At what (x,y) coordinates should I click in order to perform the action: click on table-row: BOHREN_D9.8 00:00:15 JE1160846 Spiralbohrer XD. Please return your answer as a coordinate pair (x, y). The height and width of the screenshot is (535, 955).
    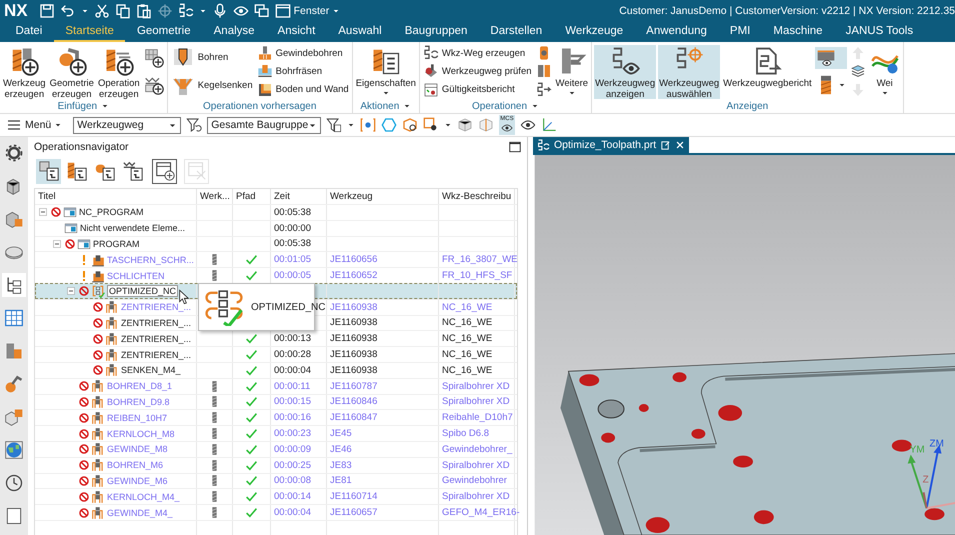
    Looking at the image, I should click on (276, 402).